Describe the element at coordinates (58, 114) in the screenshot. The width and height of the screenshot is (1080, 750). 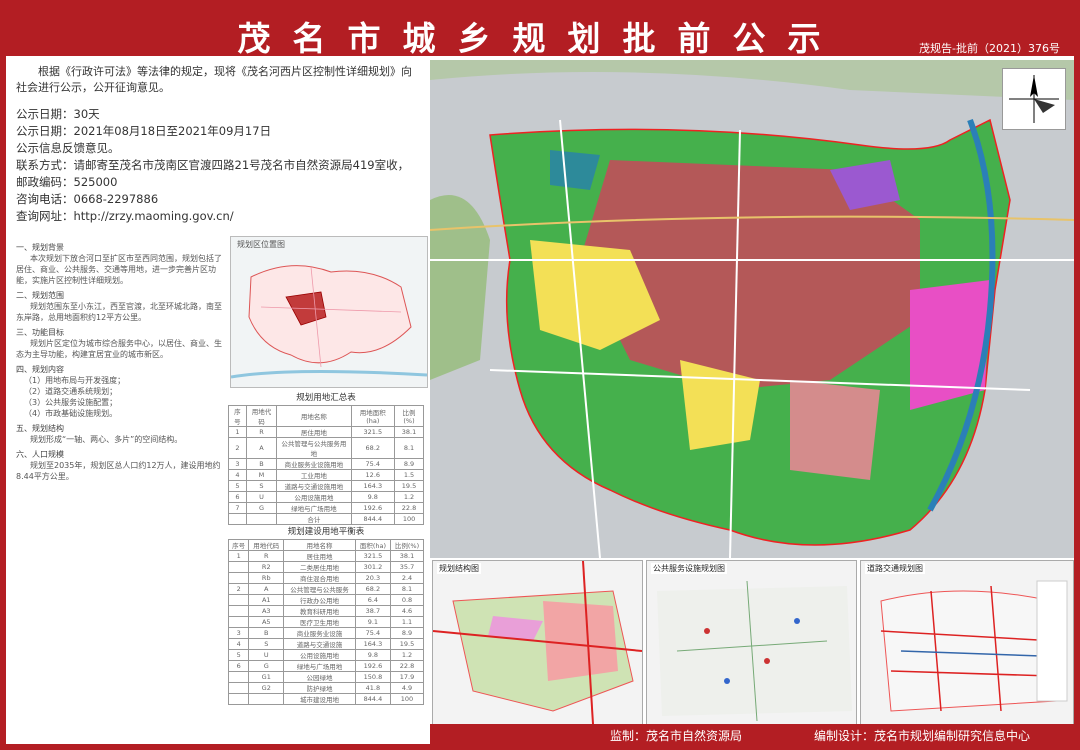
I see `notice-period: 公示日期：30天` at that location.